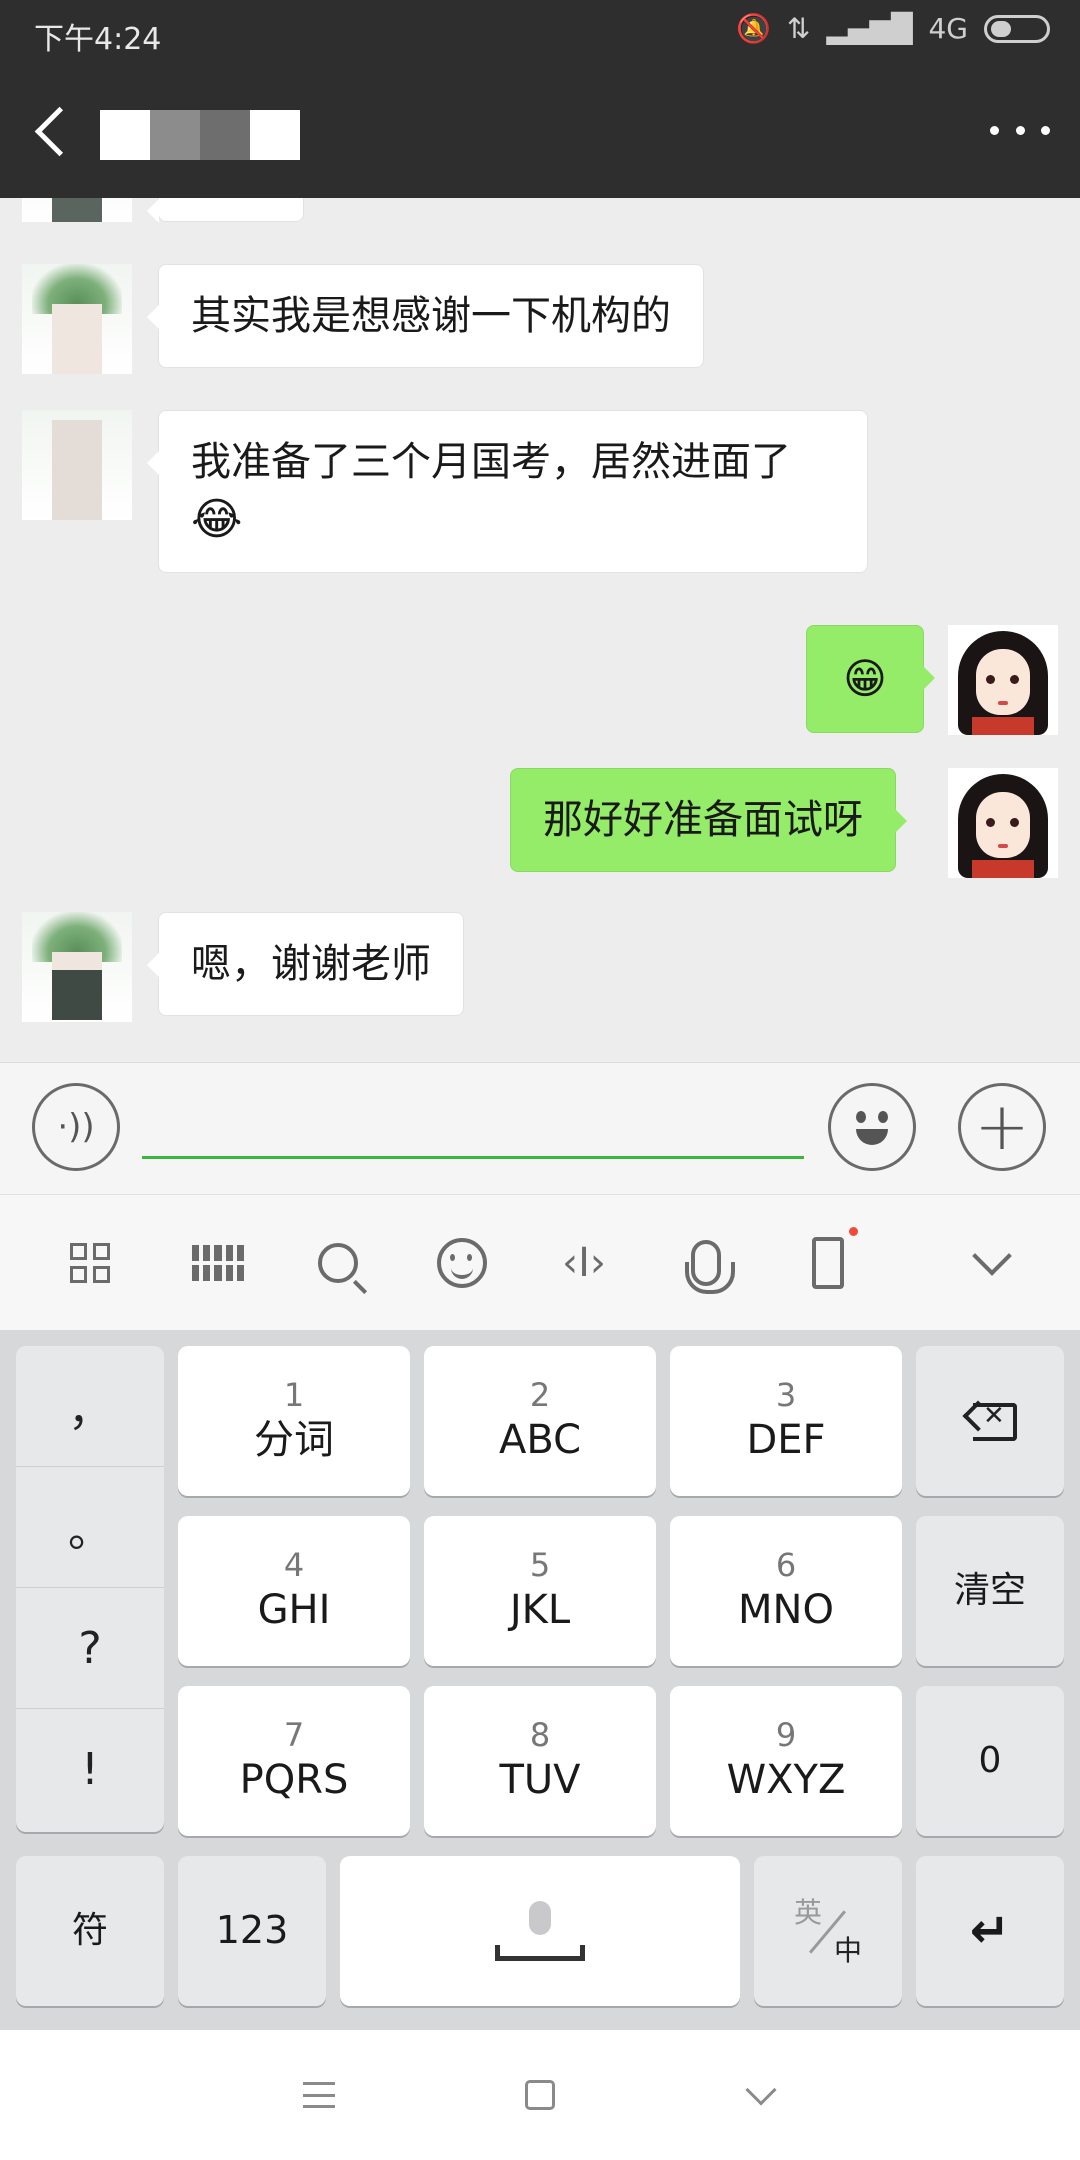 The width and height of the screenshot is (1080, 2160). I want to click on space-mic-icon, so click(540, 1918).